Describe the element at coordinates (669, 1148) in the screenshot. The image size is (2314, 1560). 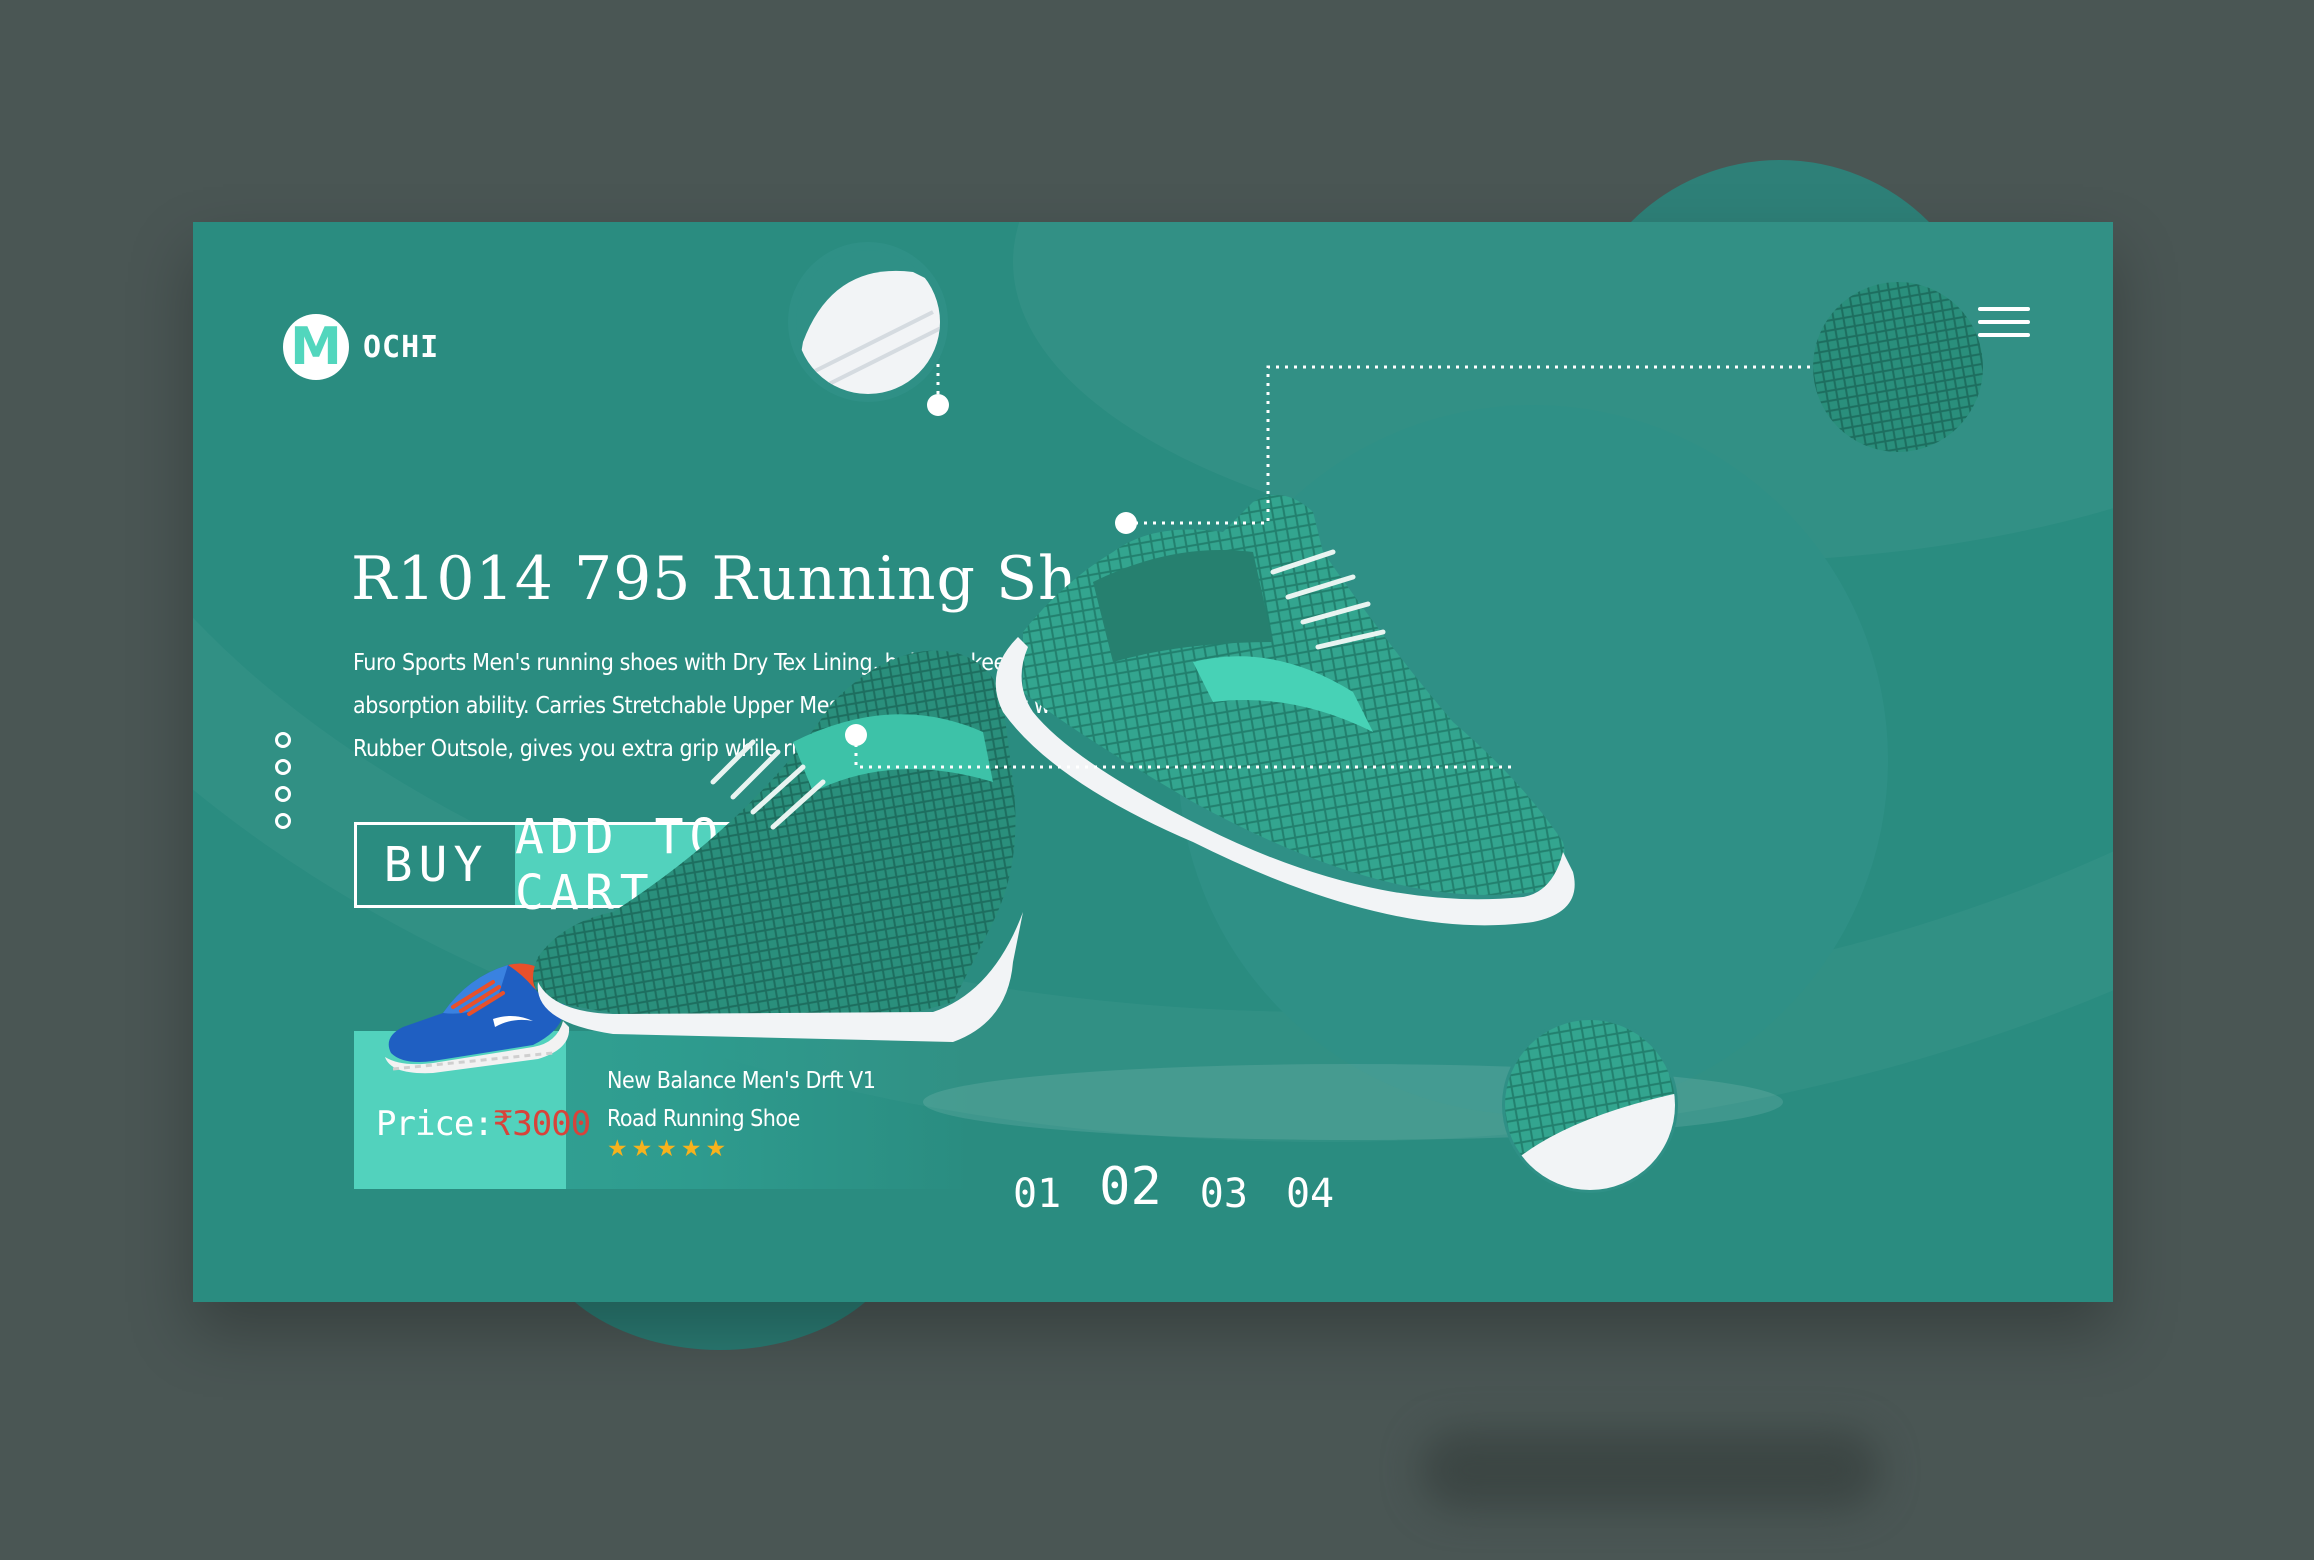
I see `star-rating: ★★★★★` at that location.